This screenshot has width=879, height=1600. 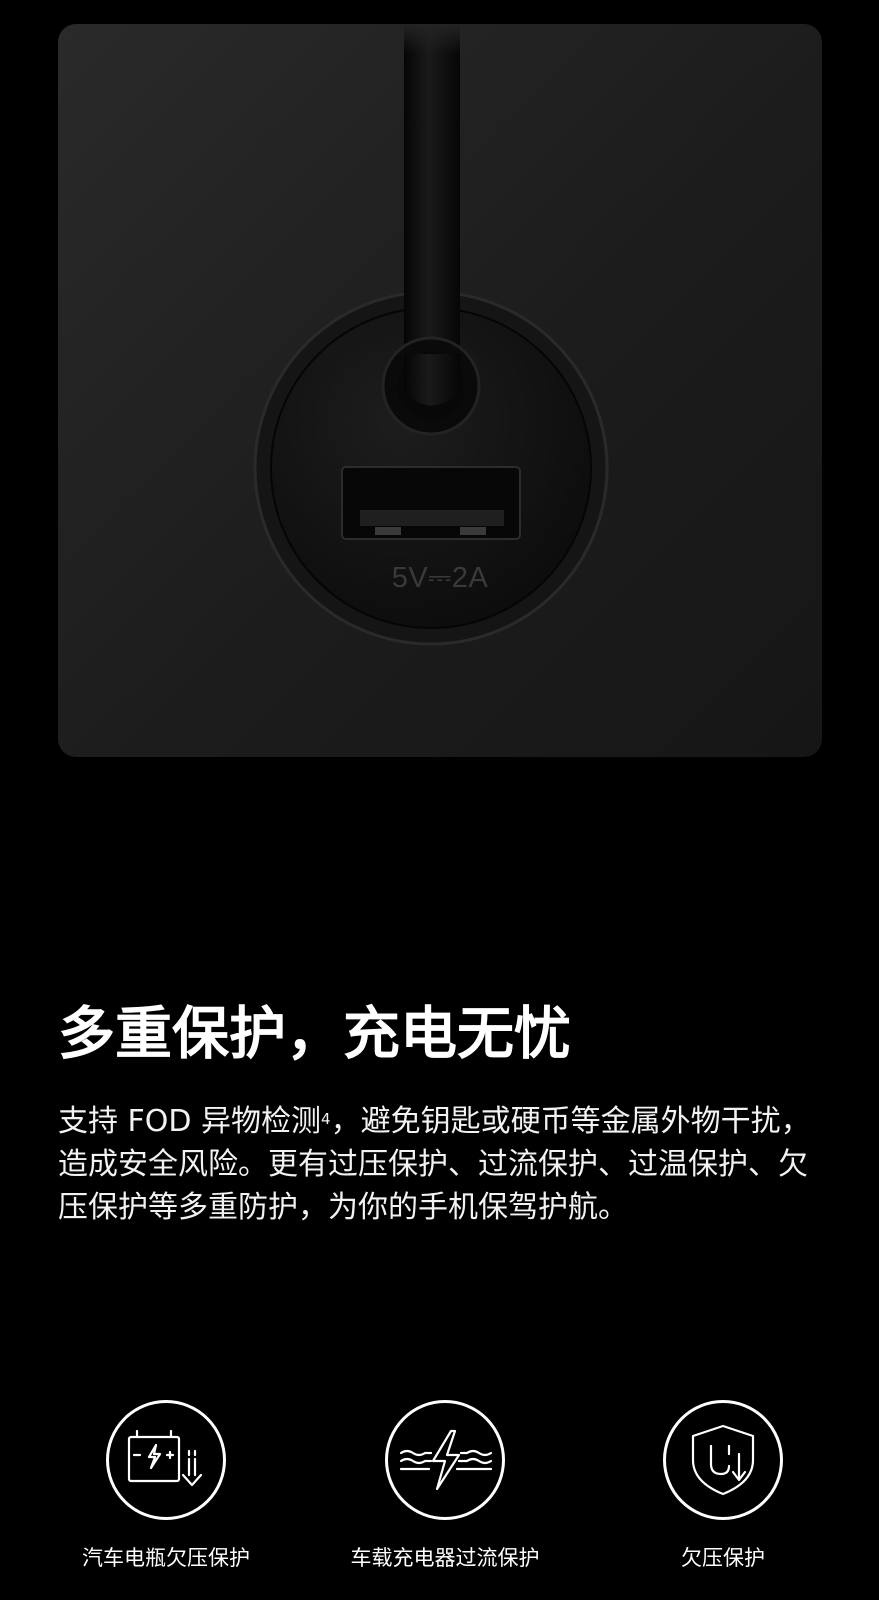 I want to click on feature-battery-undervoltage: 汽车电瓶欠压保护, so click(x=166, y=1486).